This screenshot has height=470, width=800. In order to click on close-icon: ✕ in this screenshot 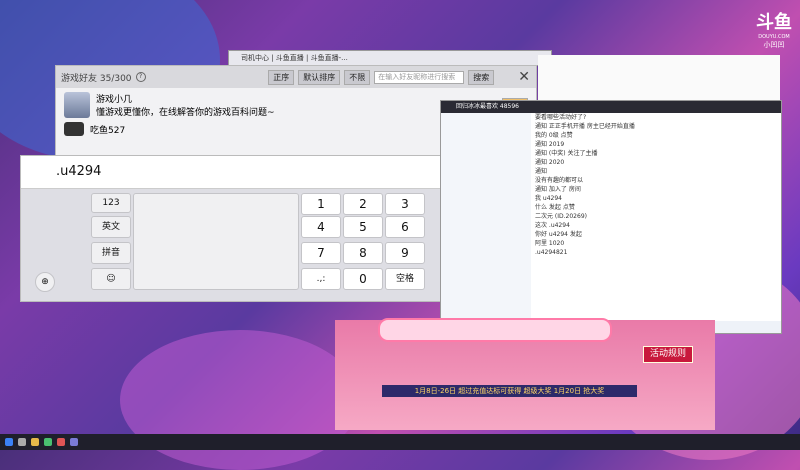, I will do `click(524, 77)`.